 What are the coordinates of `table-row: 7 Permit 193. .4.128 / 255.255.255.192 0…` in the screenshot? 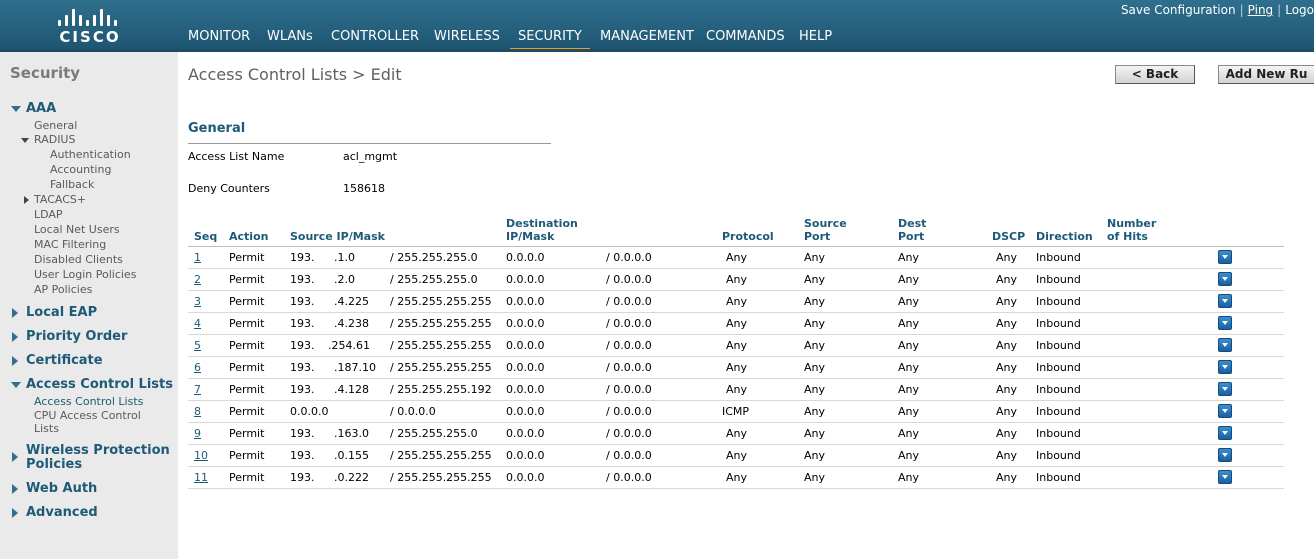 It's located at (736, 390).